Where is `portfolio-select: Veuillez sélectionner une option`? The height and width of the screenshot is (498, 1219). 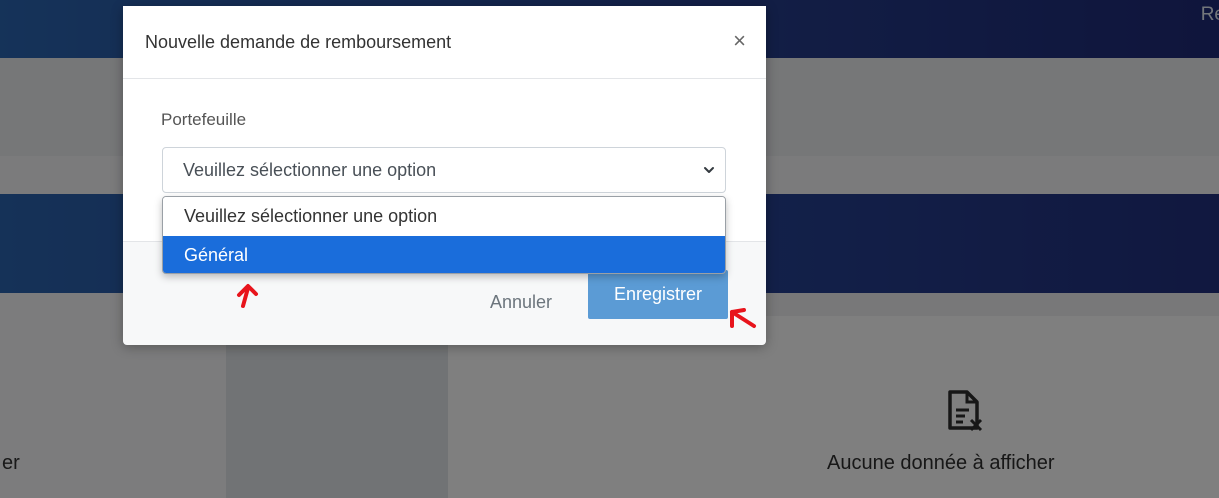 portfolio-select: Veuillez sélectionner une option is located at coordinates (444, 170).